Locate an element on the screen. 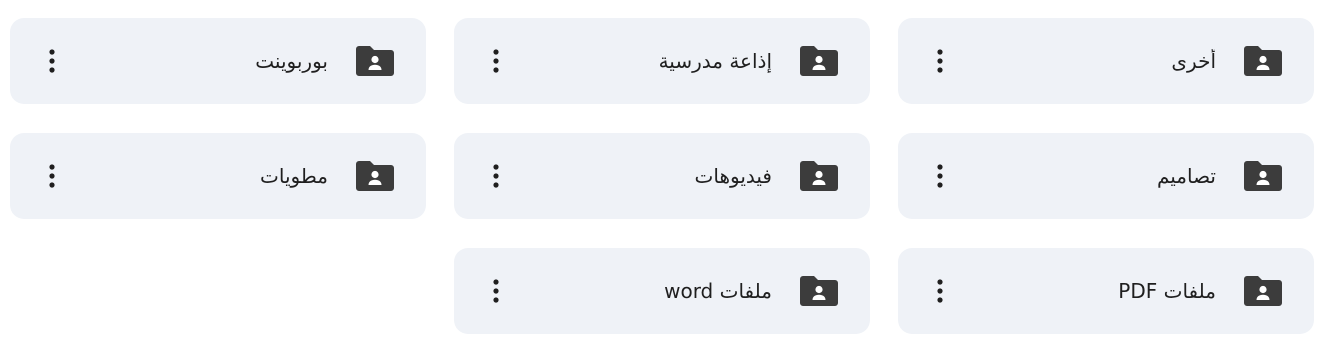  folder-name: فيديوهات is located at coordinates (733, 176).